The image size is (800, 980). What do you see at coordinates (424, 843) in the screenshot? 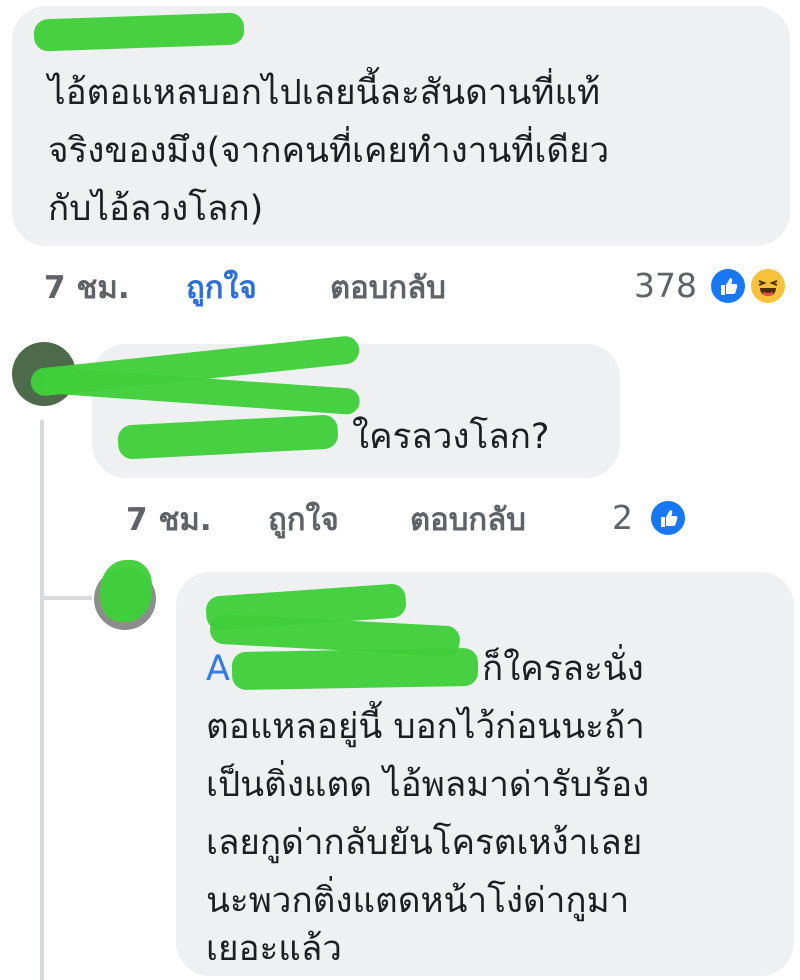
I see `comment-text-line: เลยกูด่ากลับยันโครตเหง้าเลย` at bounding box center [424, 843].